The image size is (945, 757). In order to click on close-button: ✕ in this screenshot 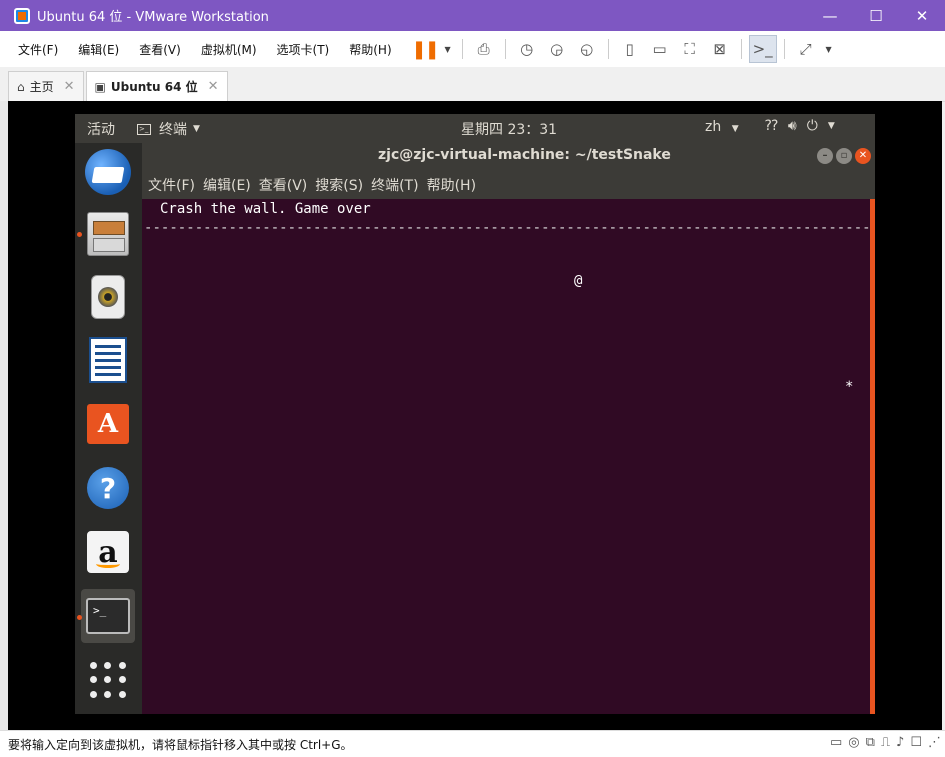, I will do `click(922, 15)`.